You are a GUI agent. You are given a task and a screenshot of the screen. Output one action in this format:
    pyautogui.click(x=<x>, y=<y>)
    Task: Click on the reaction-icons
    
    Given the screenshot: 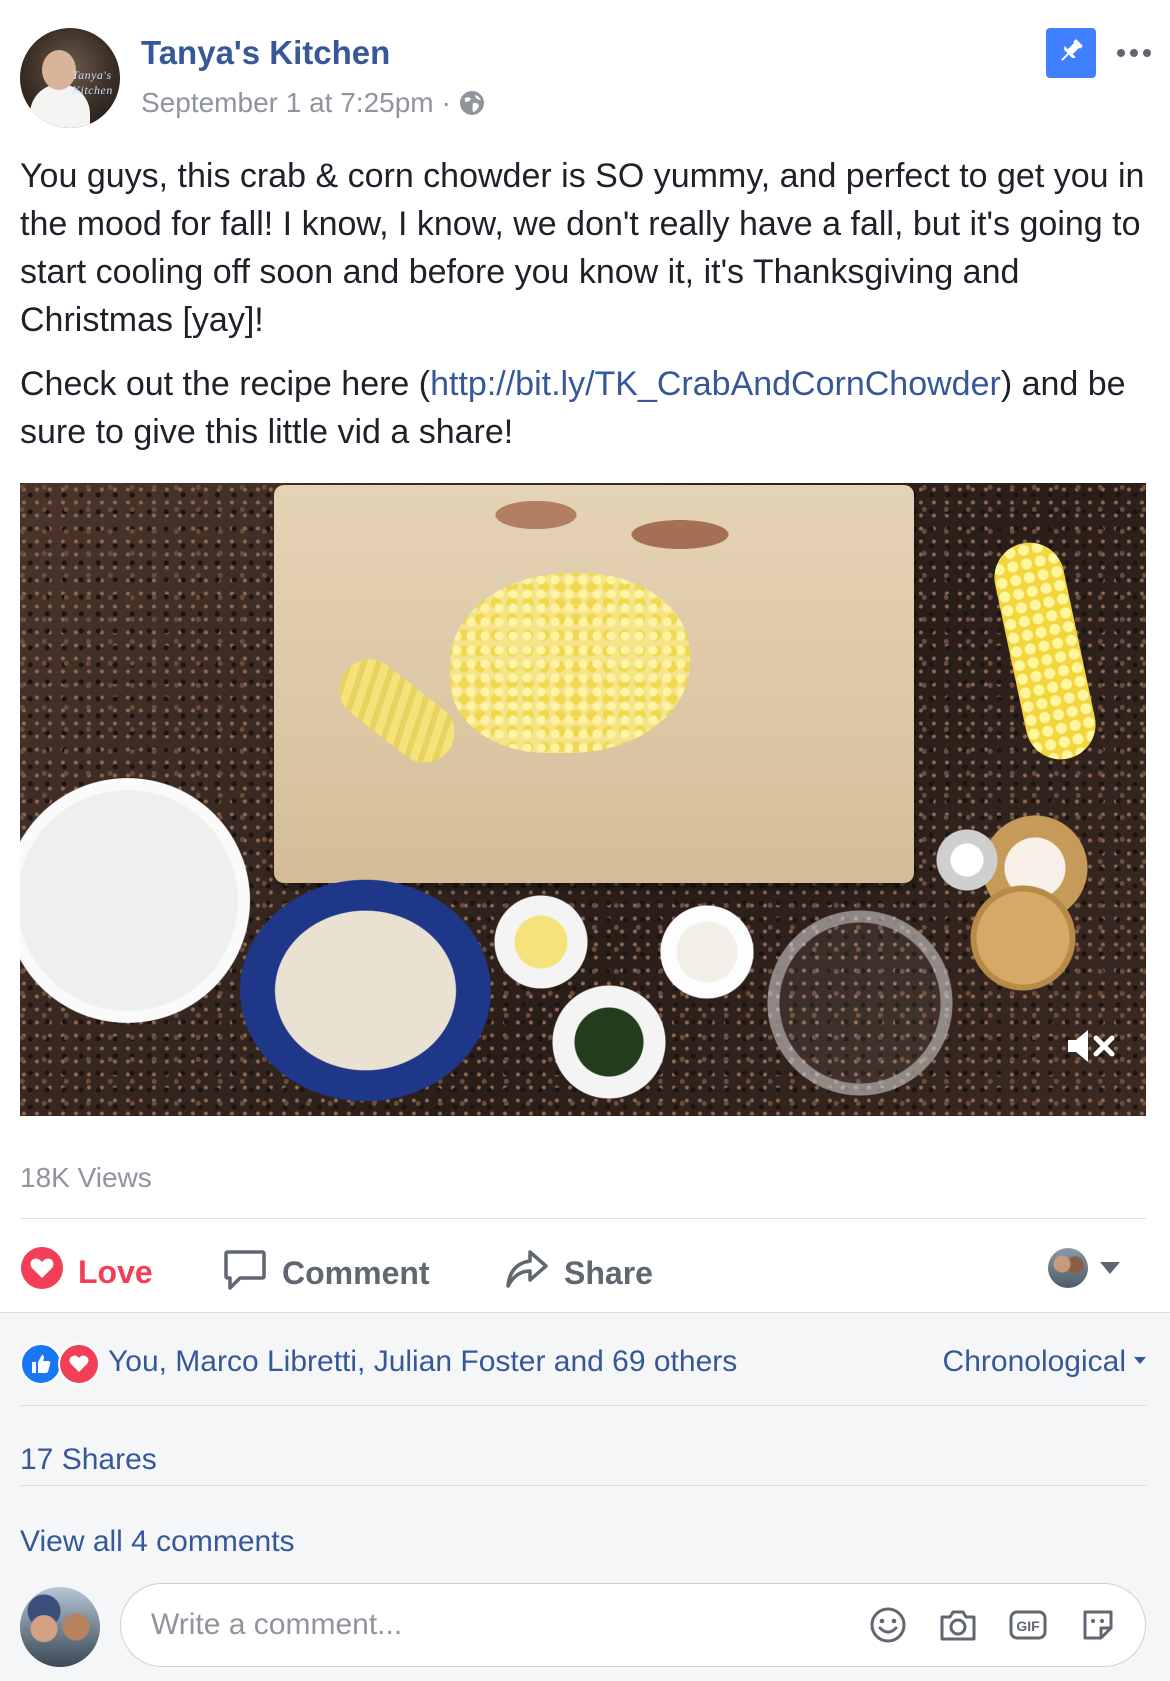 What is the action you would take?
    pyautogui.click(x=60, y=1363)
    